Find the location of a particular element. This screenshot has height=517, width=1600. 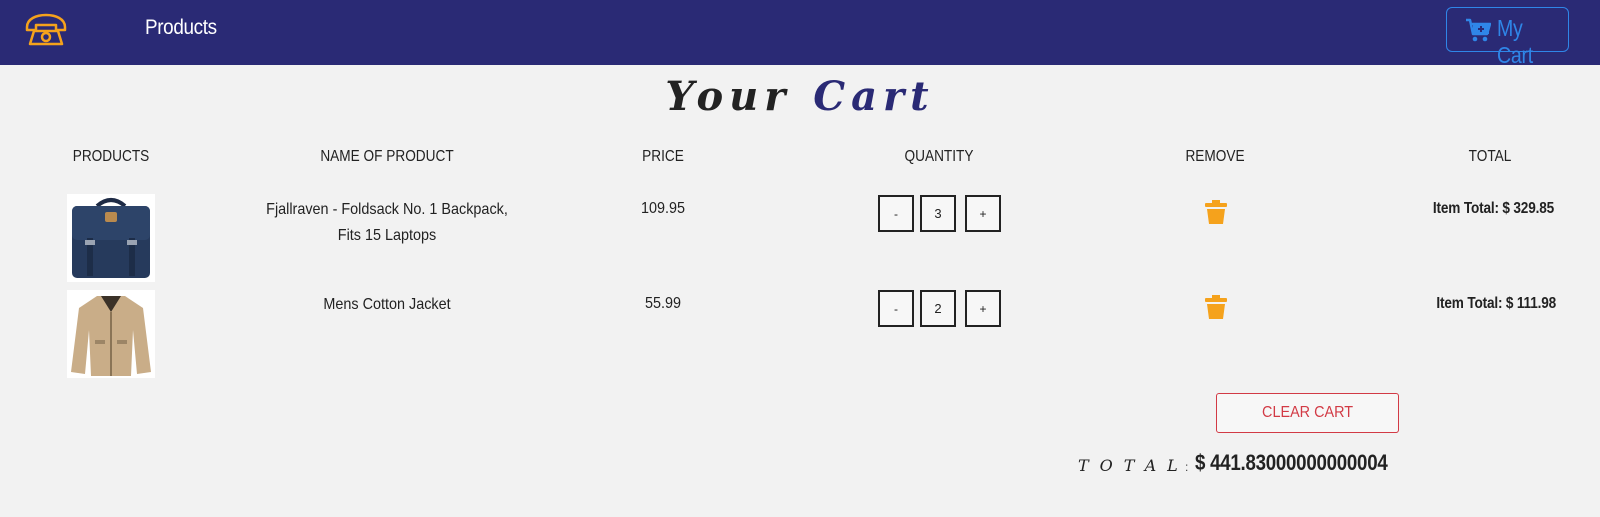

my-cart-button: My Cart is located at coordinates (1507, 37).